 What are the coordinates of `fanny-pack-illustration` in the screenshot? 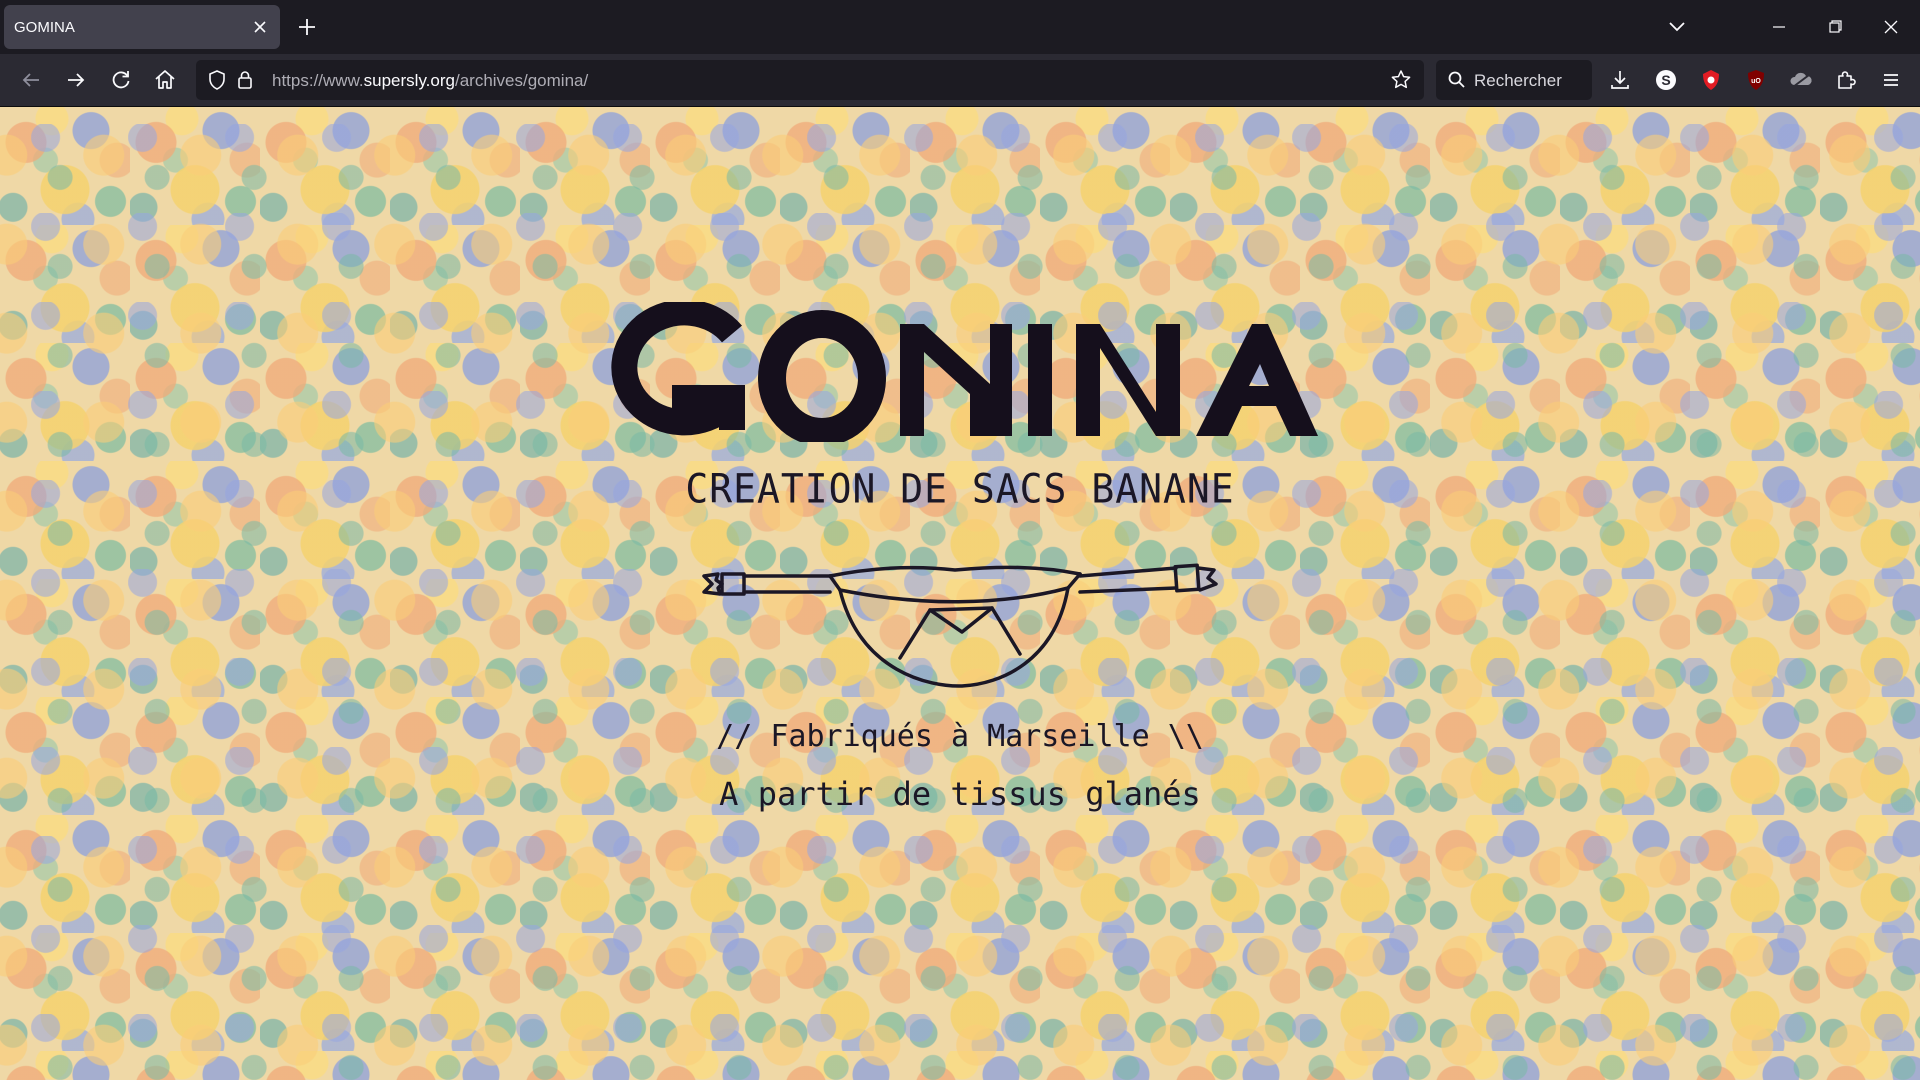 It's located at (960, 625).